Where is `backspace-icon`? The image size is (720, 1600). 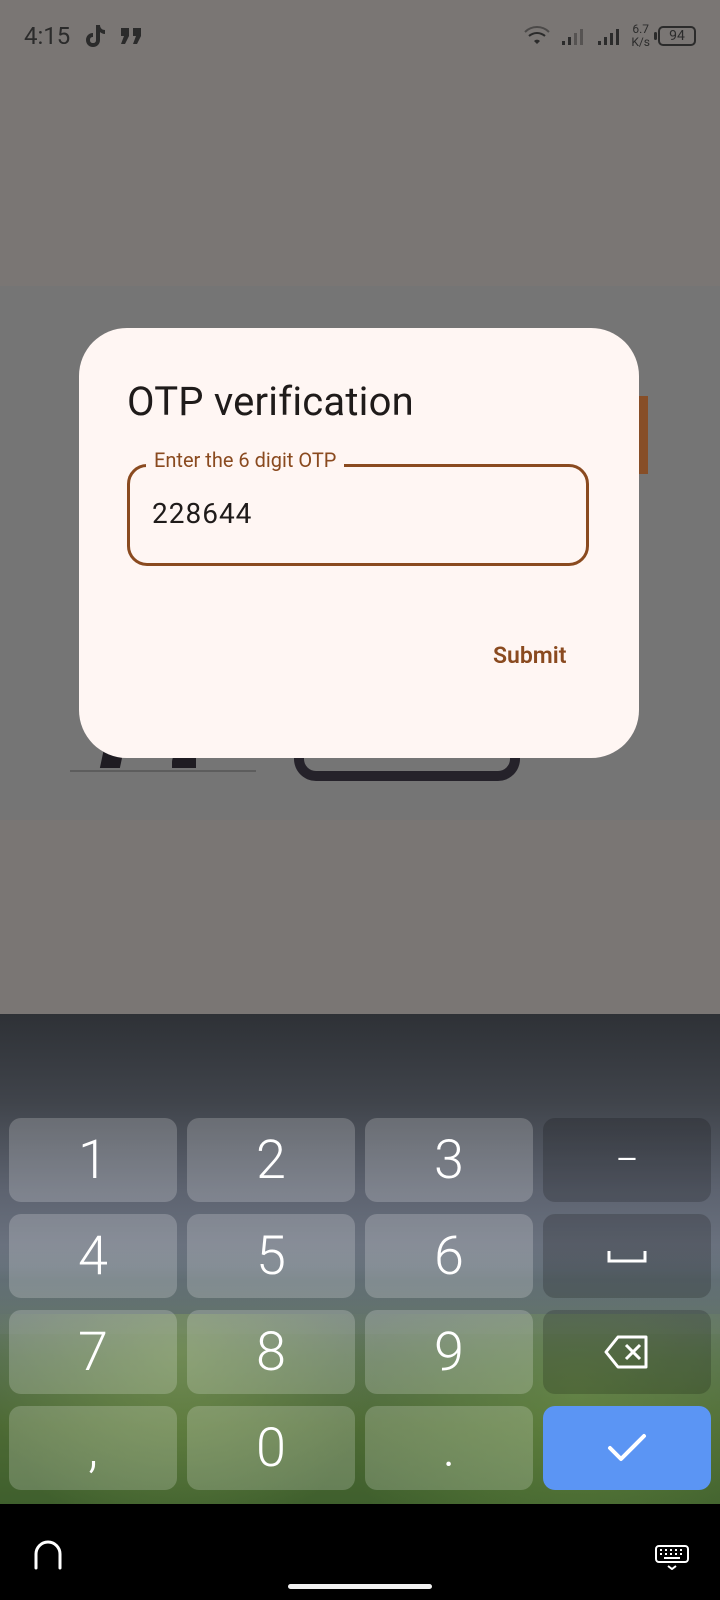
backspace-icon is located at coordinates (626, 1352).